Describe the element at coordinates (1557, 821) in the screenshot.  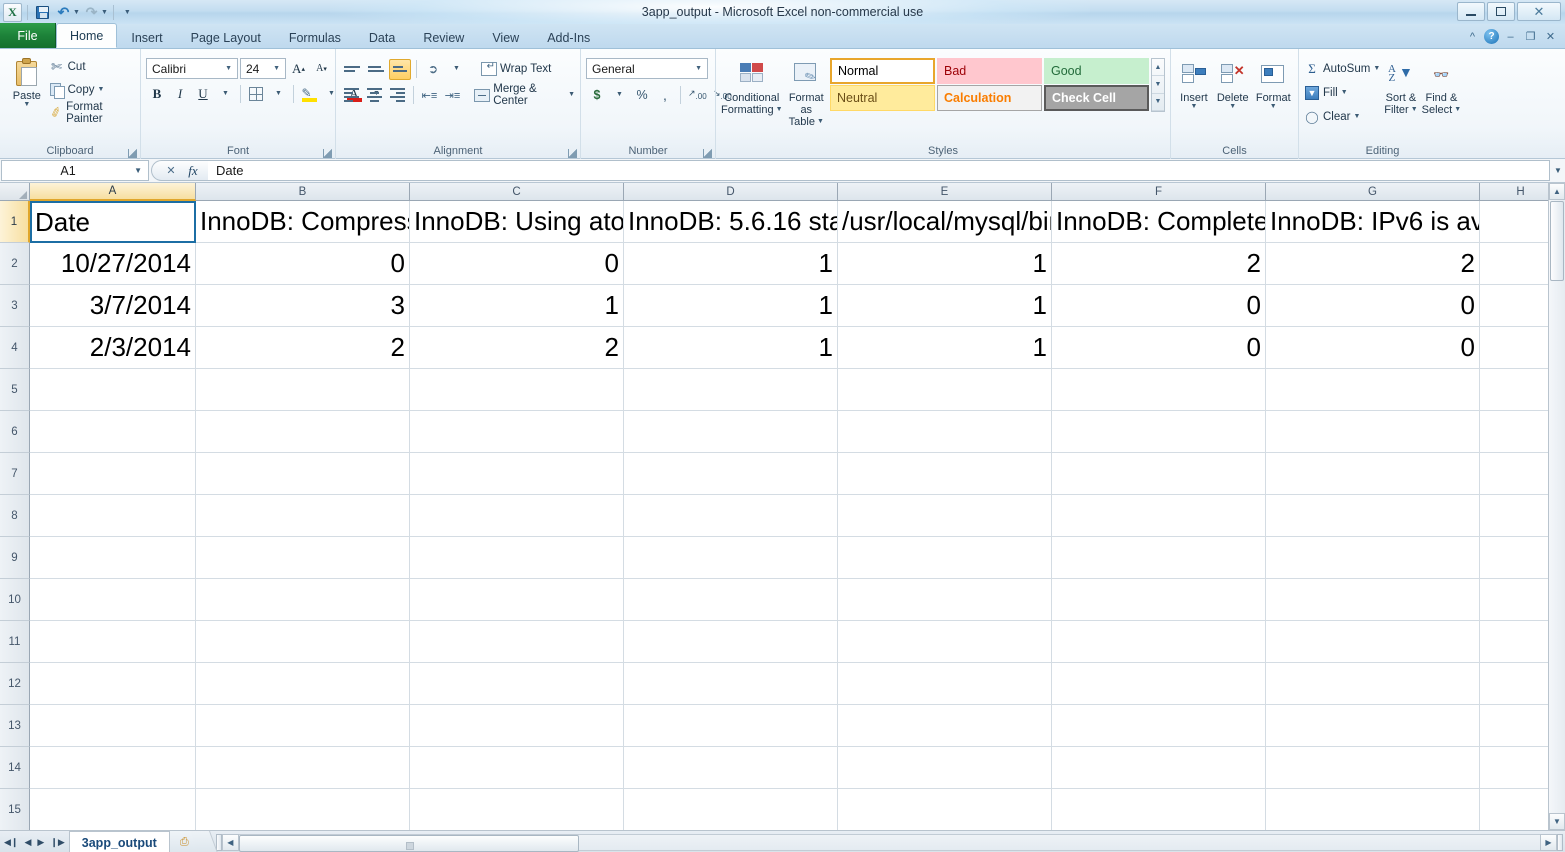
I see `scroll-down-button: ▼` at that location.